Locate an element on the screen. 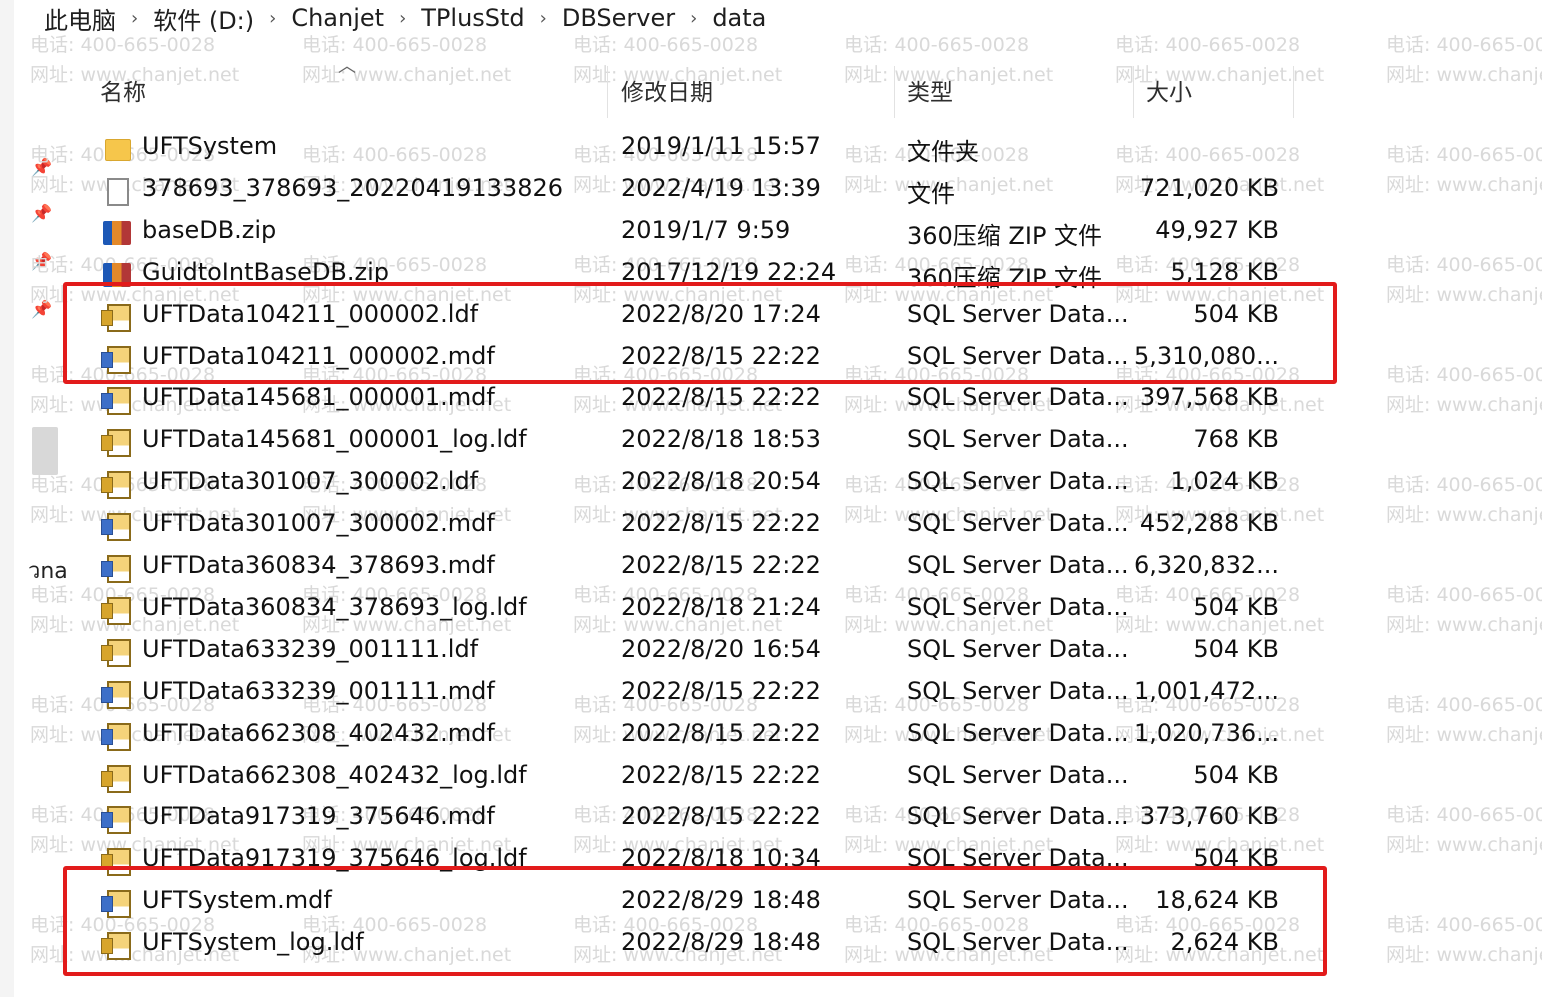 The width and height of the screenshot is (1542, 997). file-row: UFTSystem 2019/1/11 15:57 文件夹 is located at coordinates (695, 149).